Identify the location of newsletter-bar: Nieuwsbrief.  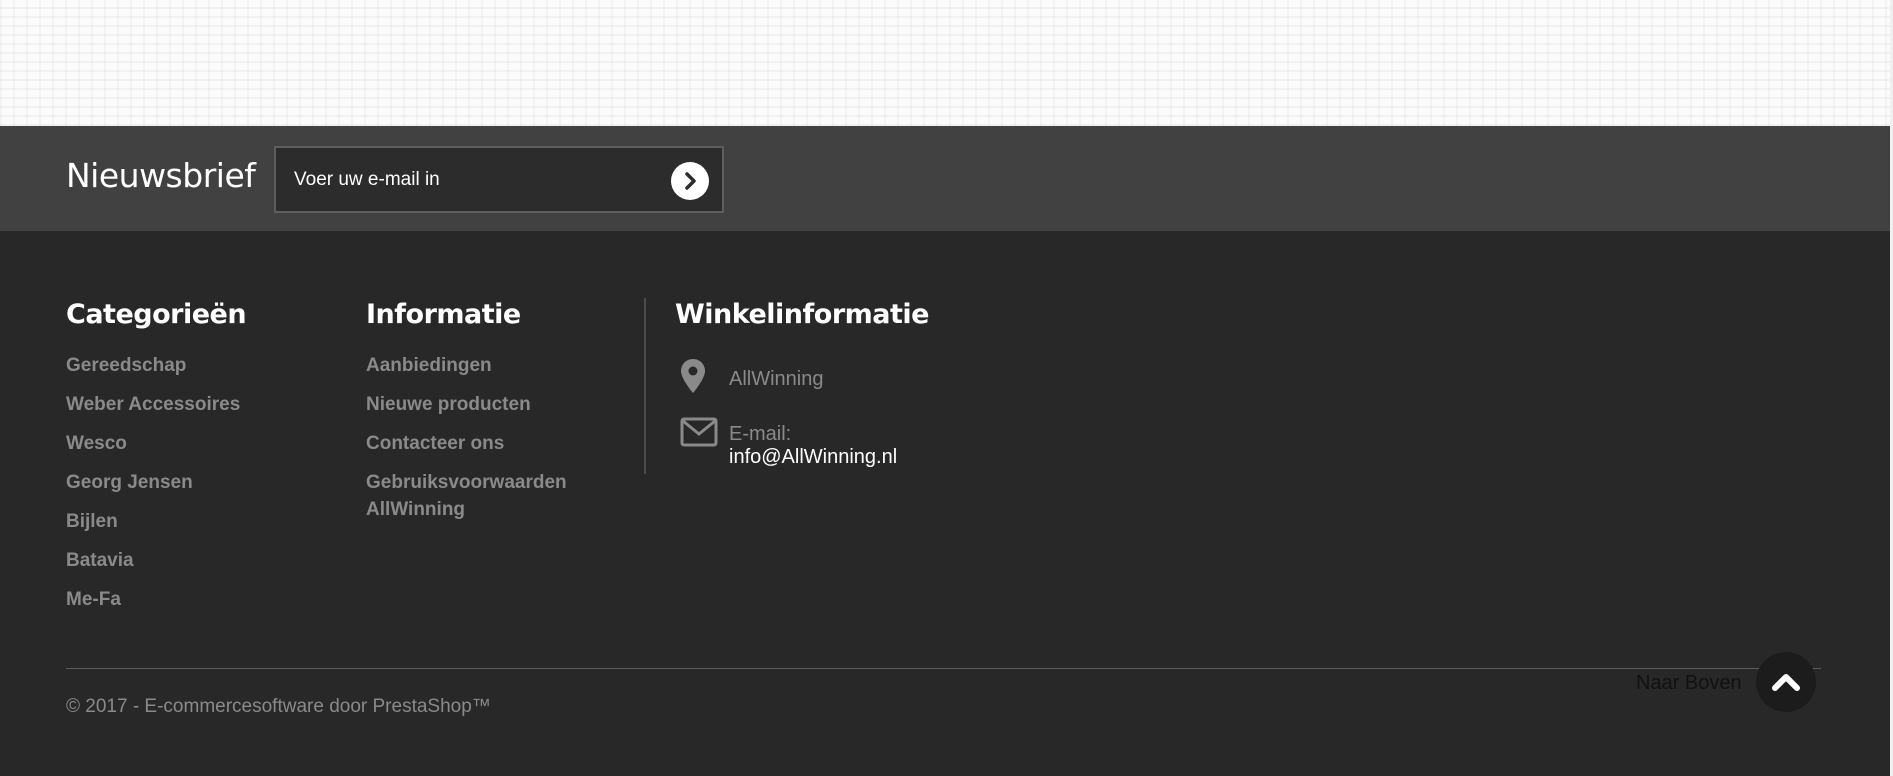
(945, 178).